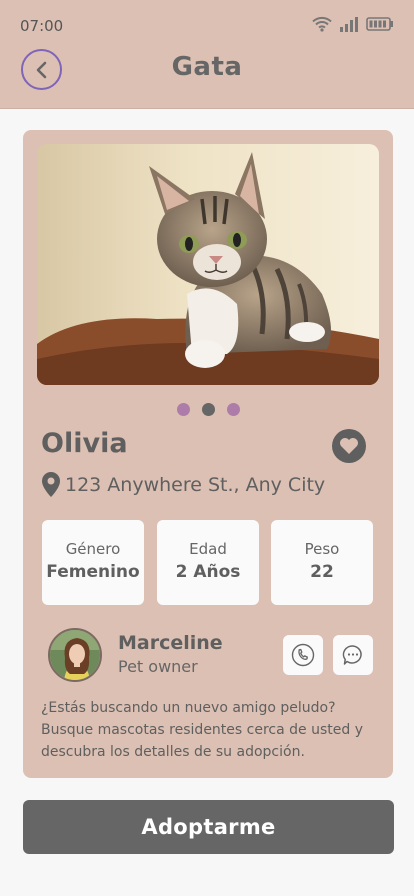  I want to click on stat-card-gender: Género Femenino, so click(93, 562).